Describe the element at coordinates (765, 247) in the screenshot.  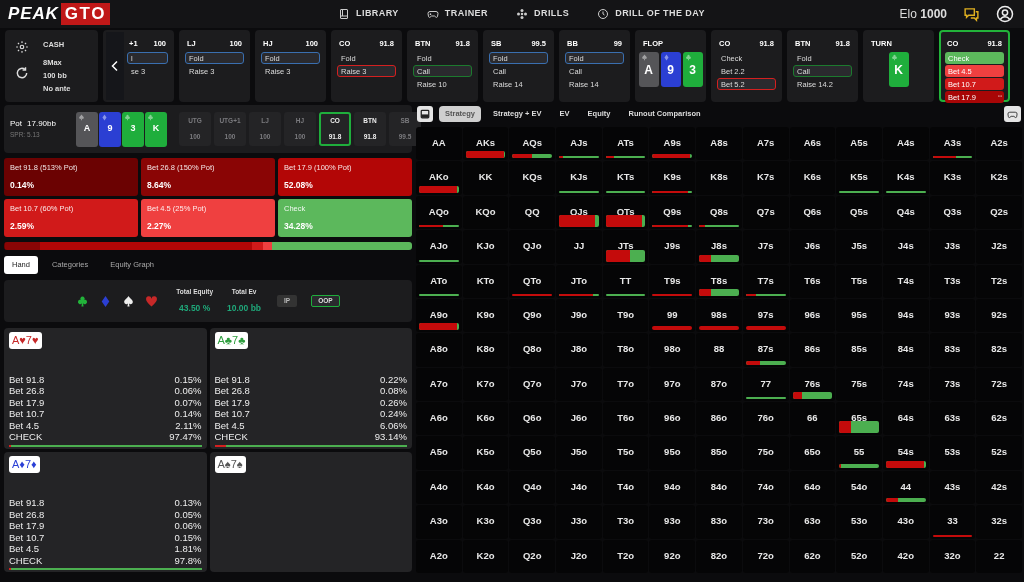
I see `hand-cell: J7s` at that location.